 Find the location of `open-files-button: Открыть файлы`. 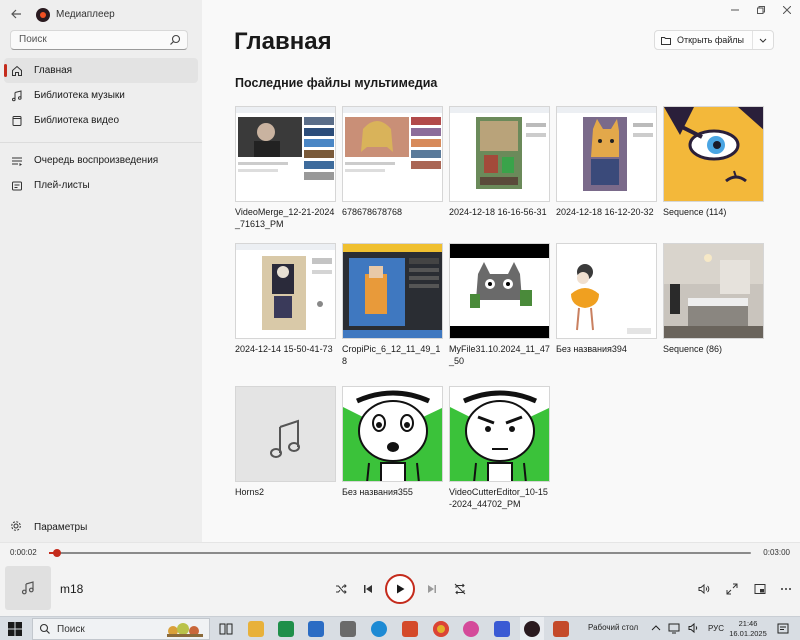

open-files-button: Открыть файлы is located at coordinates (714, 40).